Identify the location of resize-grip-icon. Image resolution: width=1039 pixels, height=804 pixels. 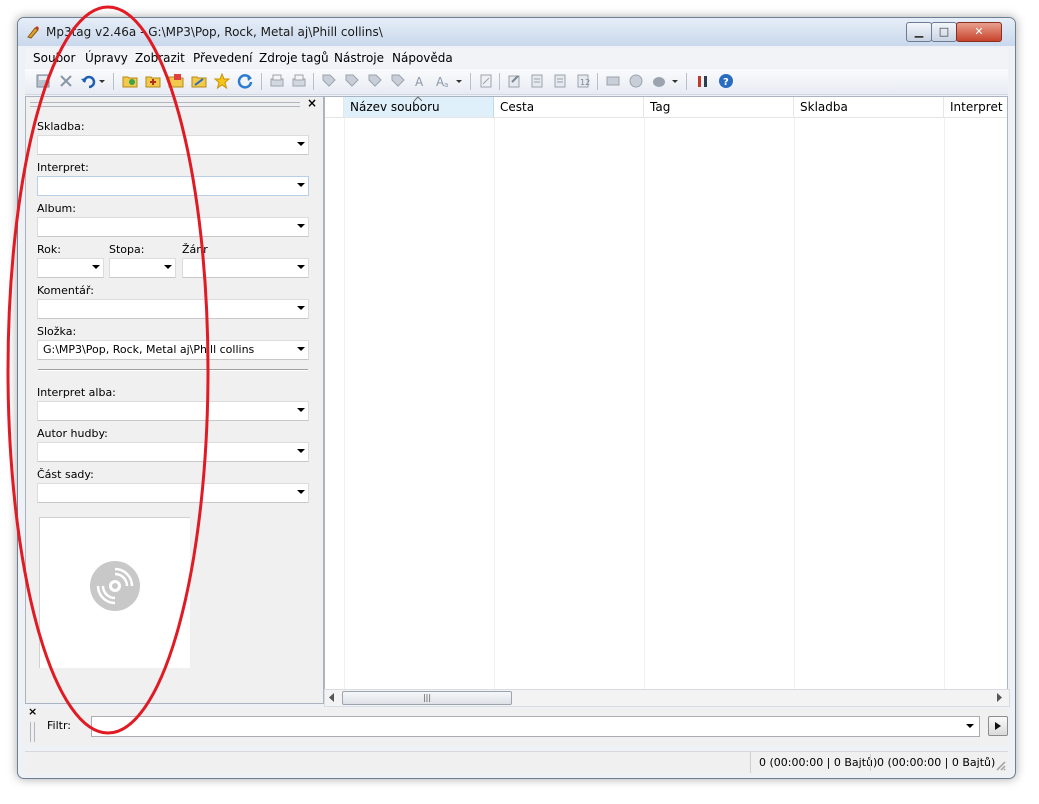
(1000, 765).